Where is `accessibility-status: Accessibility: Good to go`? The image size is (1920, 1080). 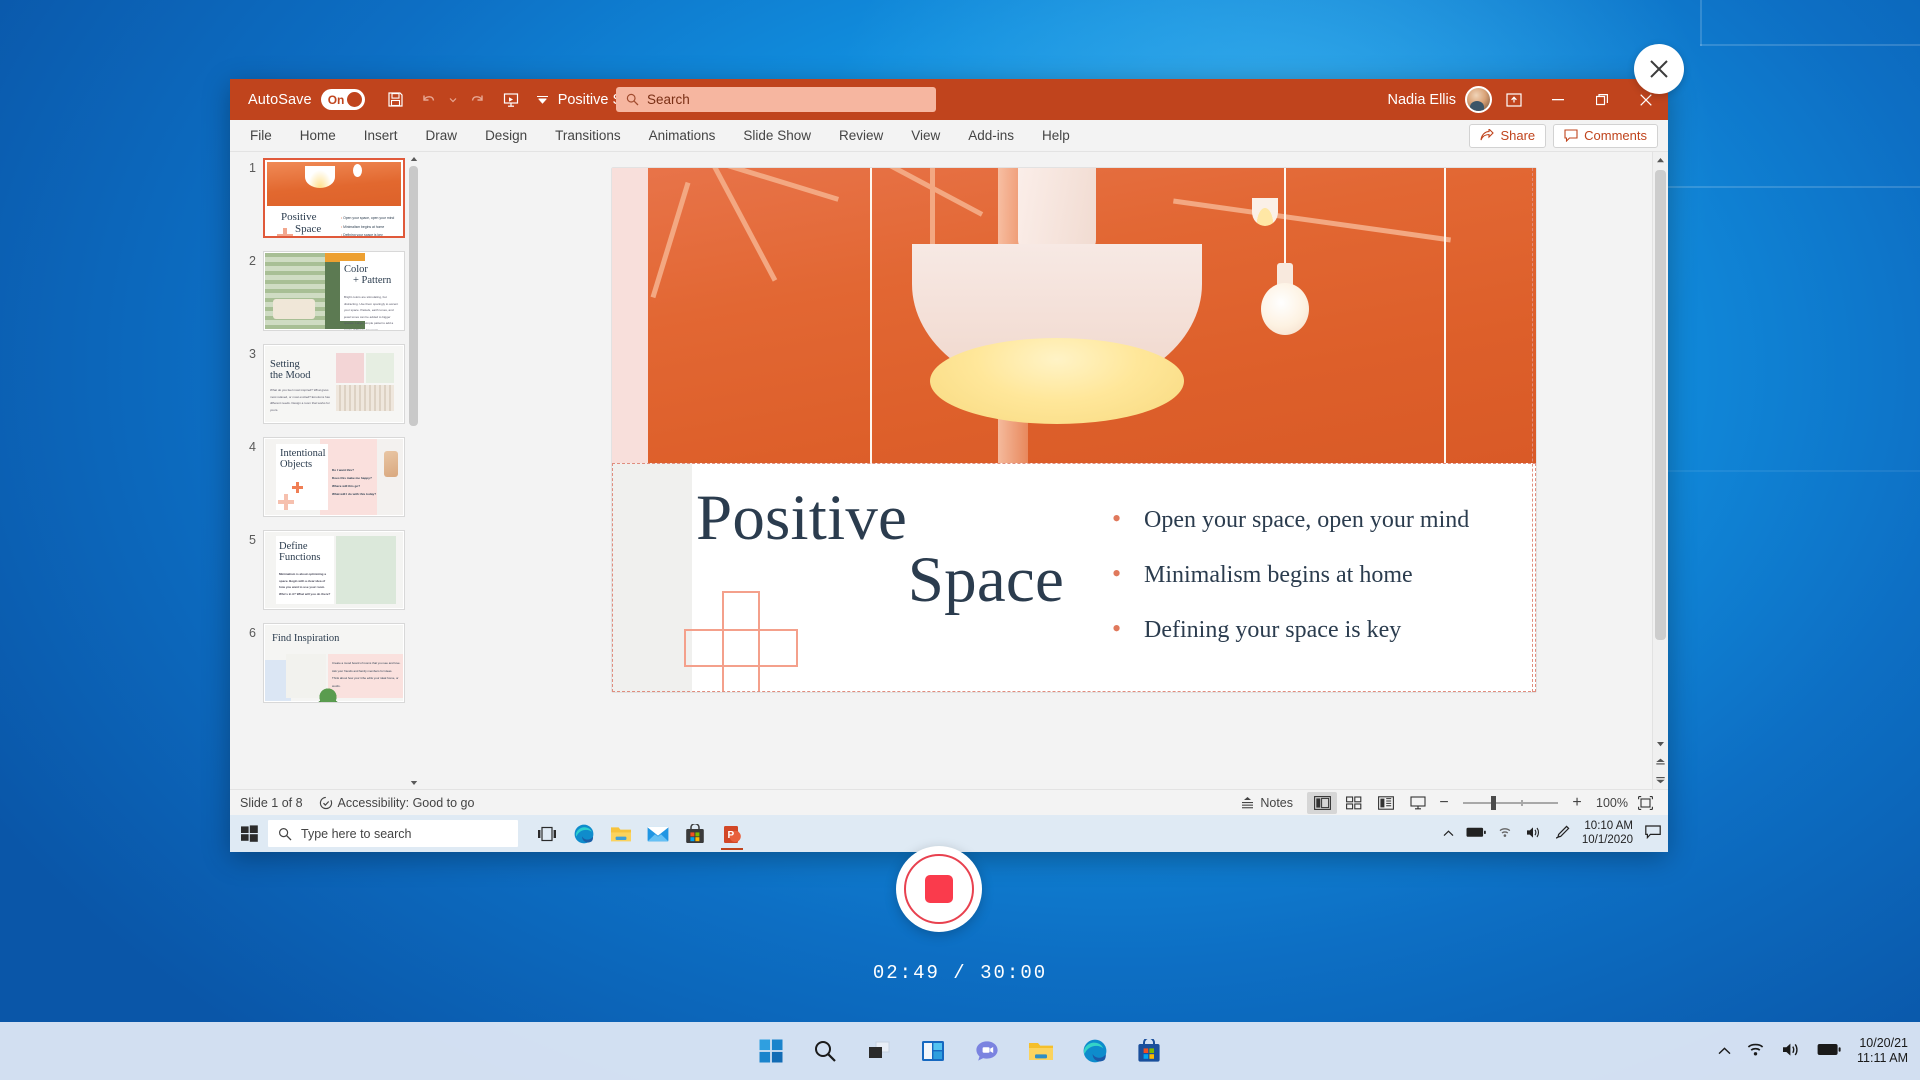 accessibility-status: Accessibility: Good to go is located at coordinates (396, 803).